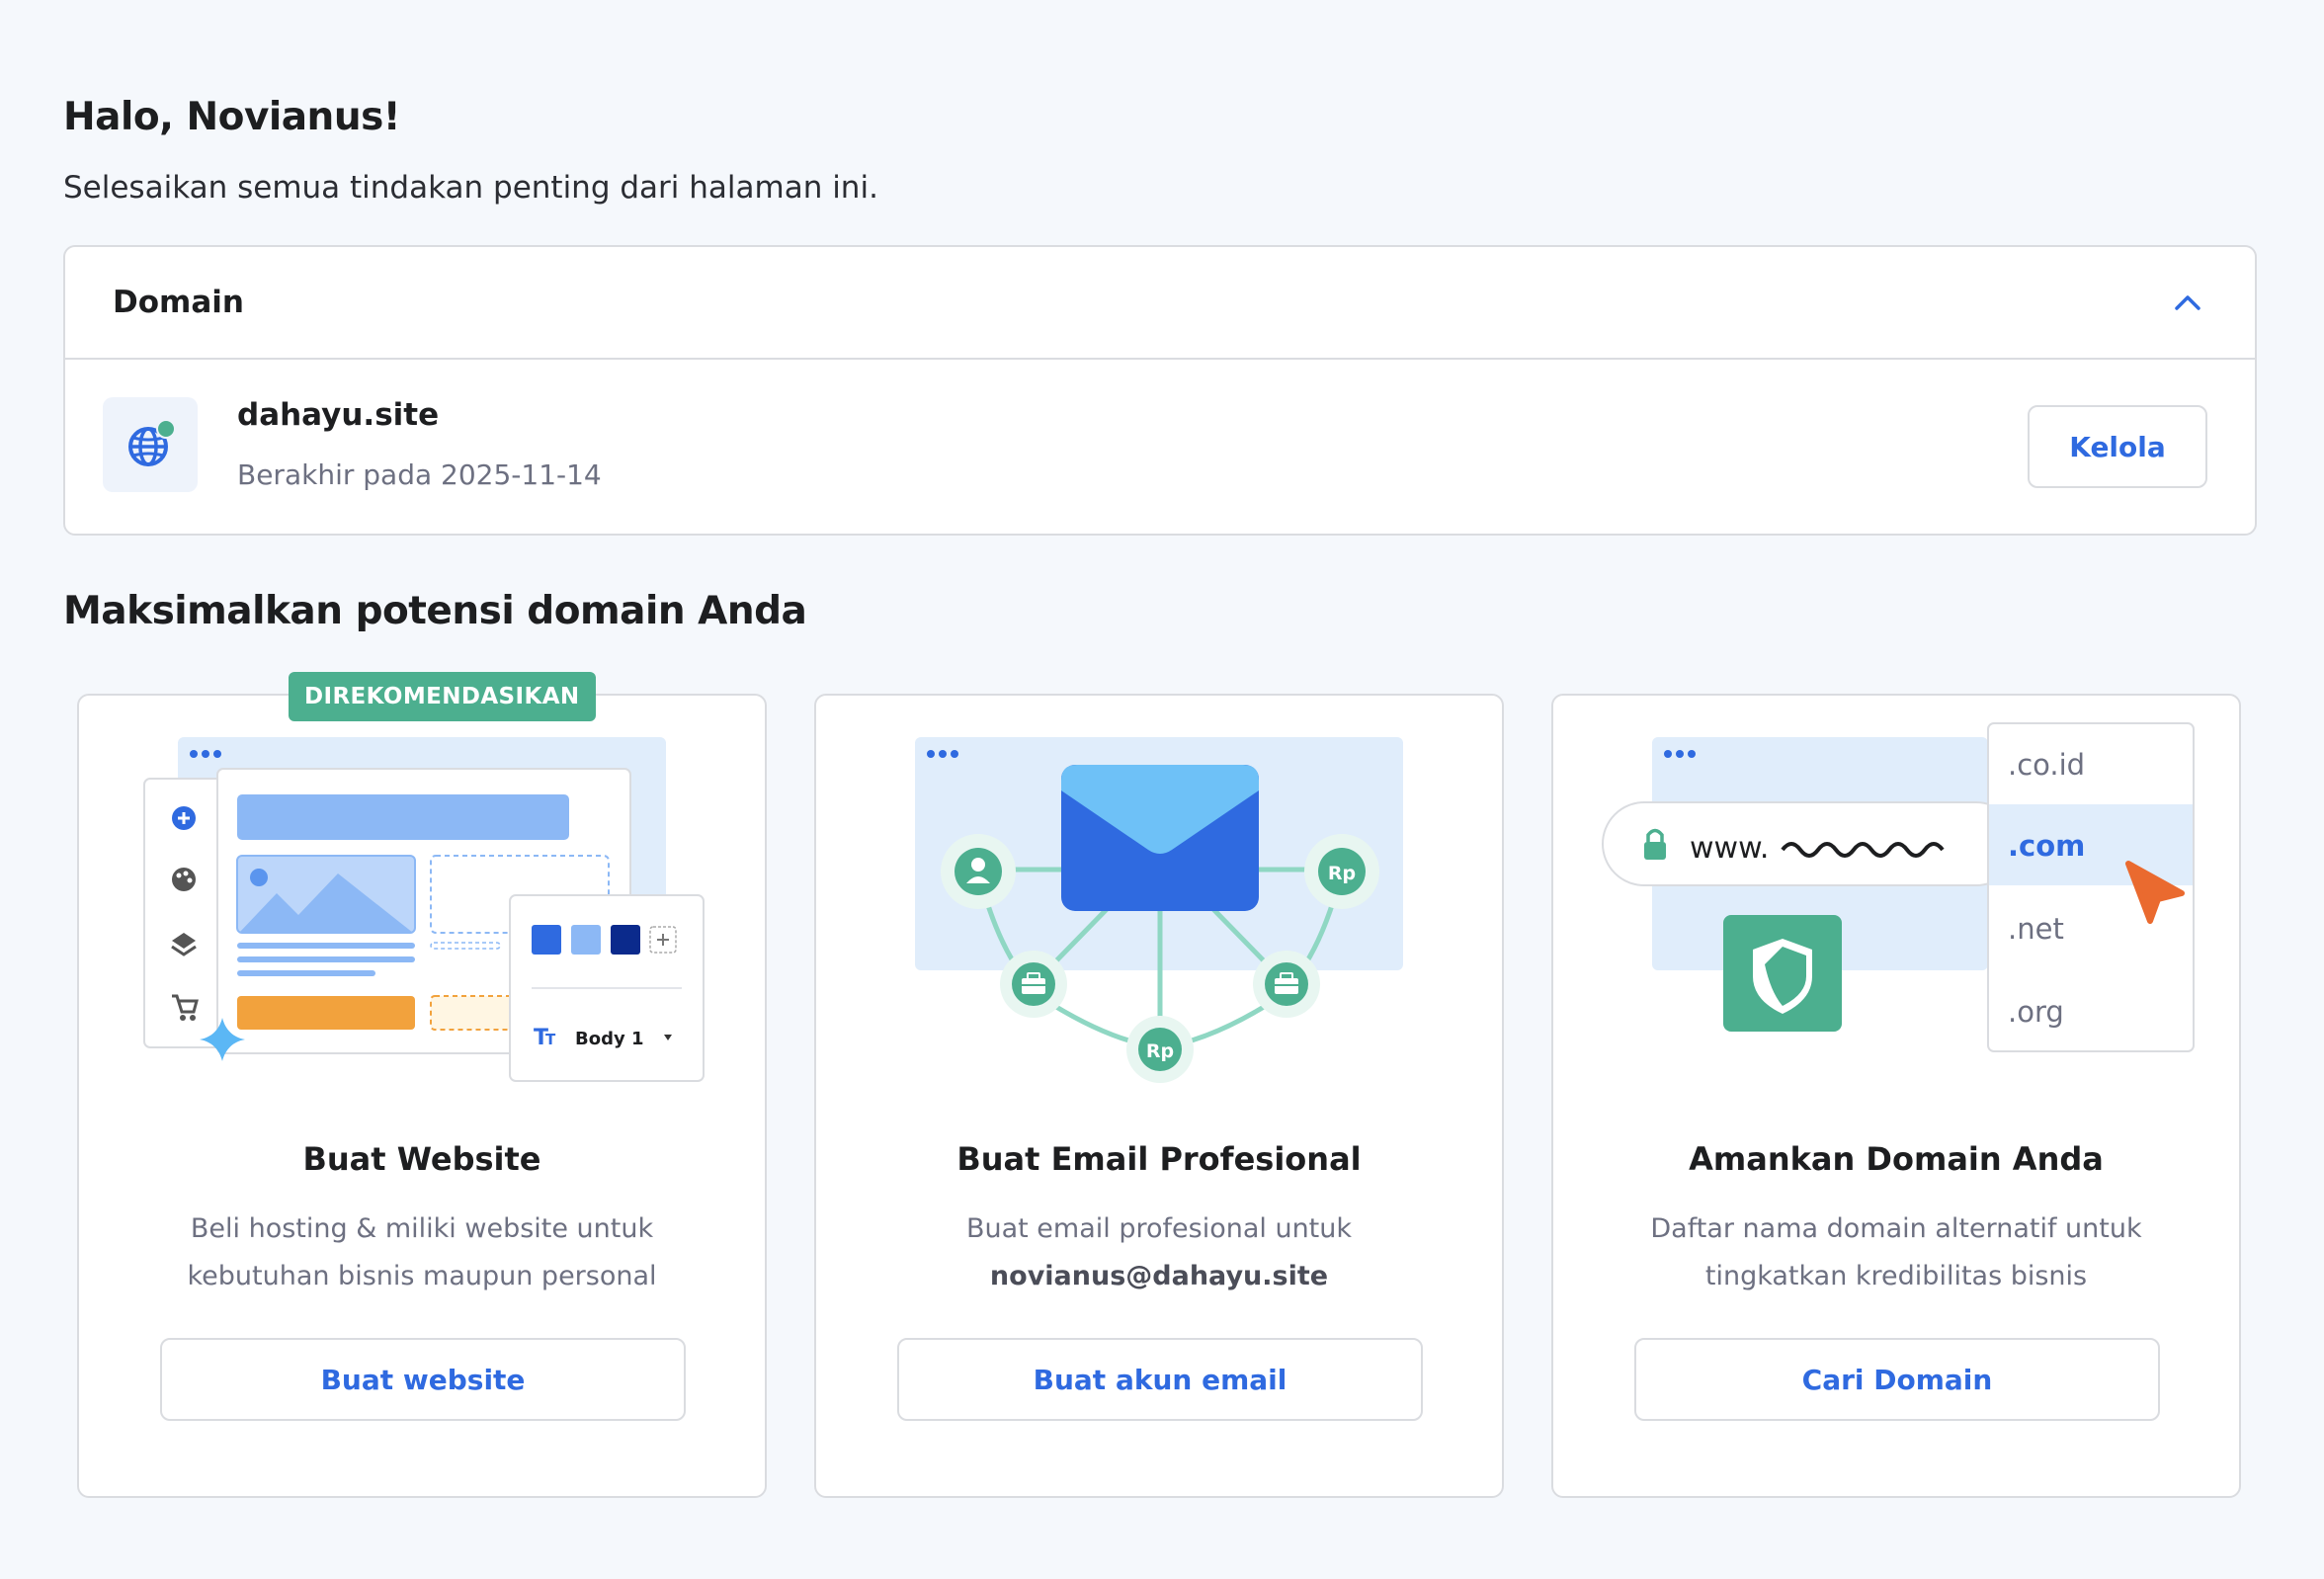 The width and height of the screenshot is (2324, 1579). What do you see at coordinates (2036, 929) in the screenshot?
I see `tld-option: .net` at bounding box center [2036, 929].